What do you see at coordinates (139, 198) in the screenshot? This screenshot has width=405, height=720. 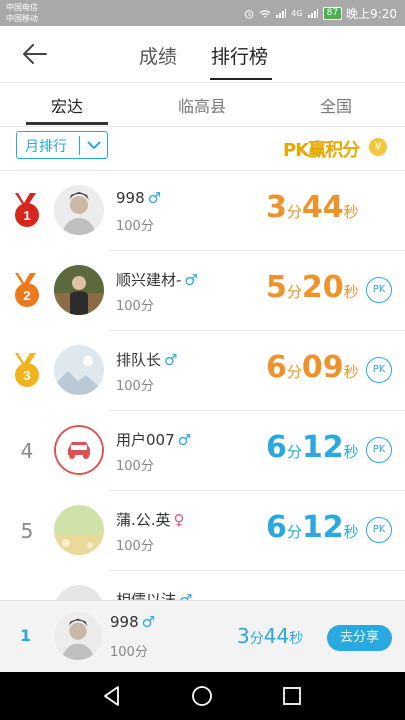 I see `player-name: 998 ♂` at bounding box center [139, 198].